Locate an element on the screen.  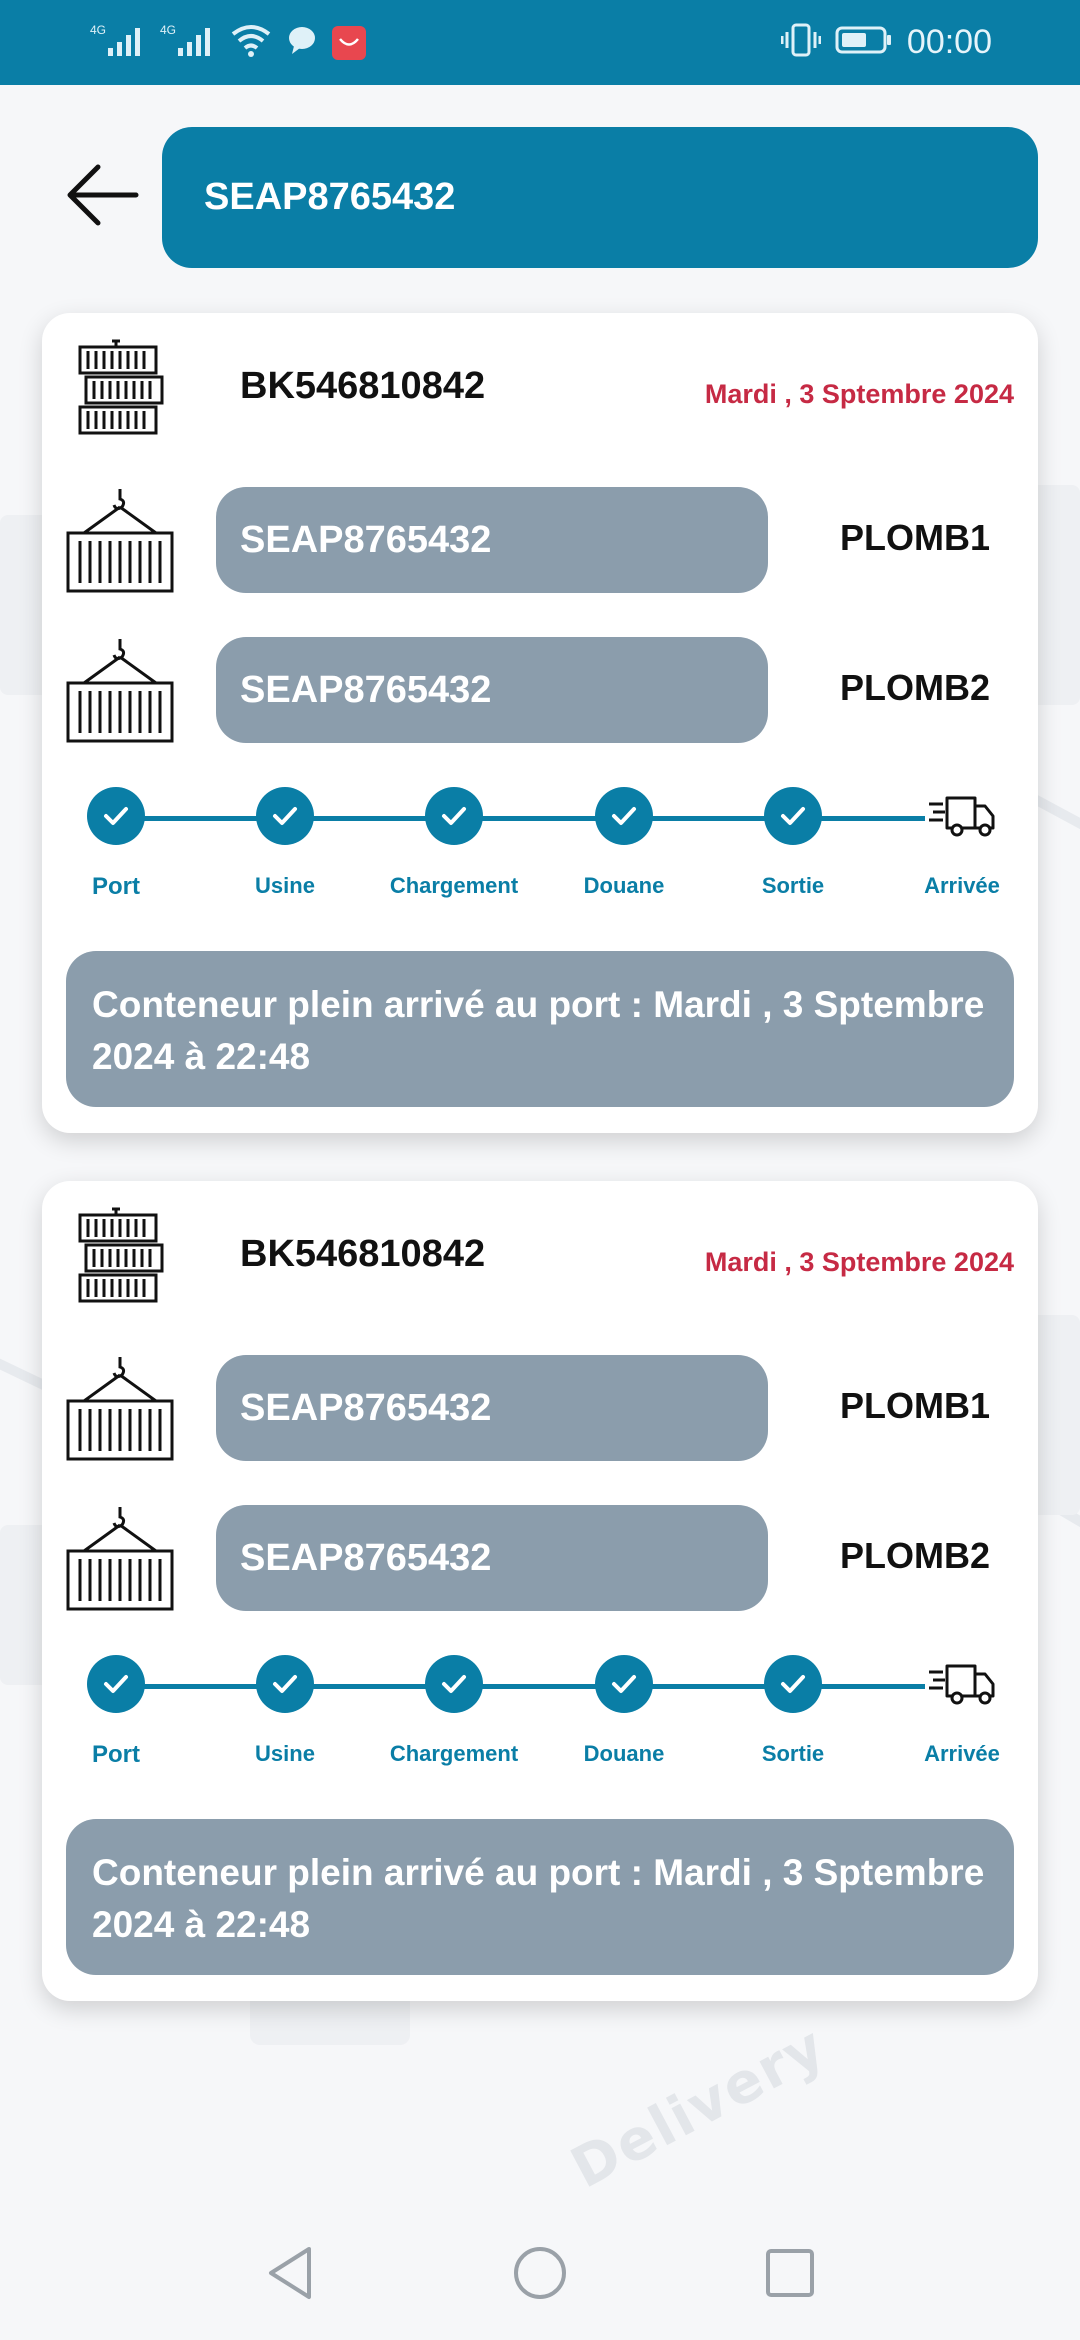
status-bar: 4G 4G 00:00 is located at coordinates (540, 42).